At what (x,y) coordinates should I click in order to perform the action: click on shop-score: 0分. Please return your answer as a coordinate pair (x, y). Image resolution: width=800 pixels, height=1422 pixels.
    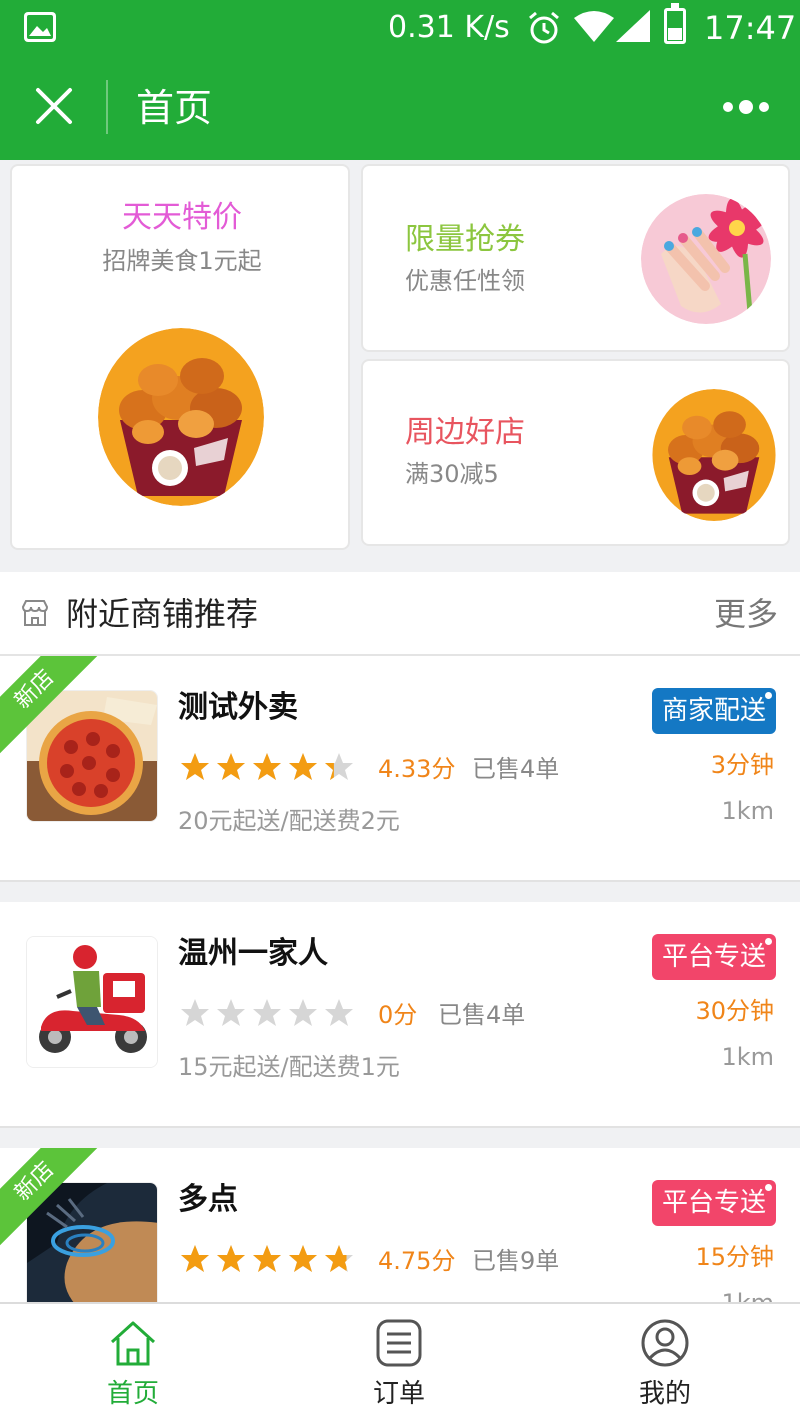
    Looking at the image, I should click on (398, 1015).